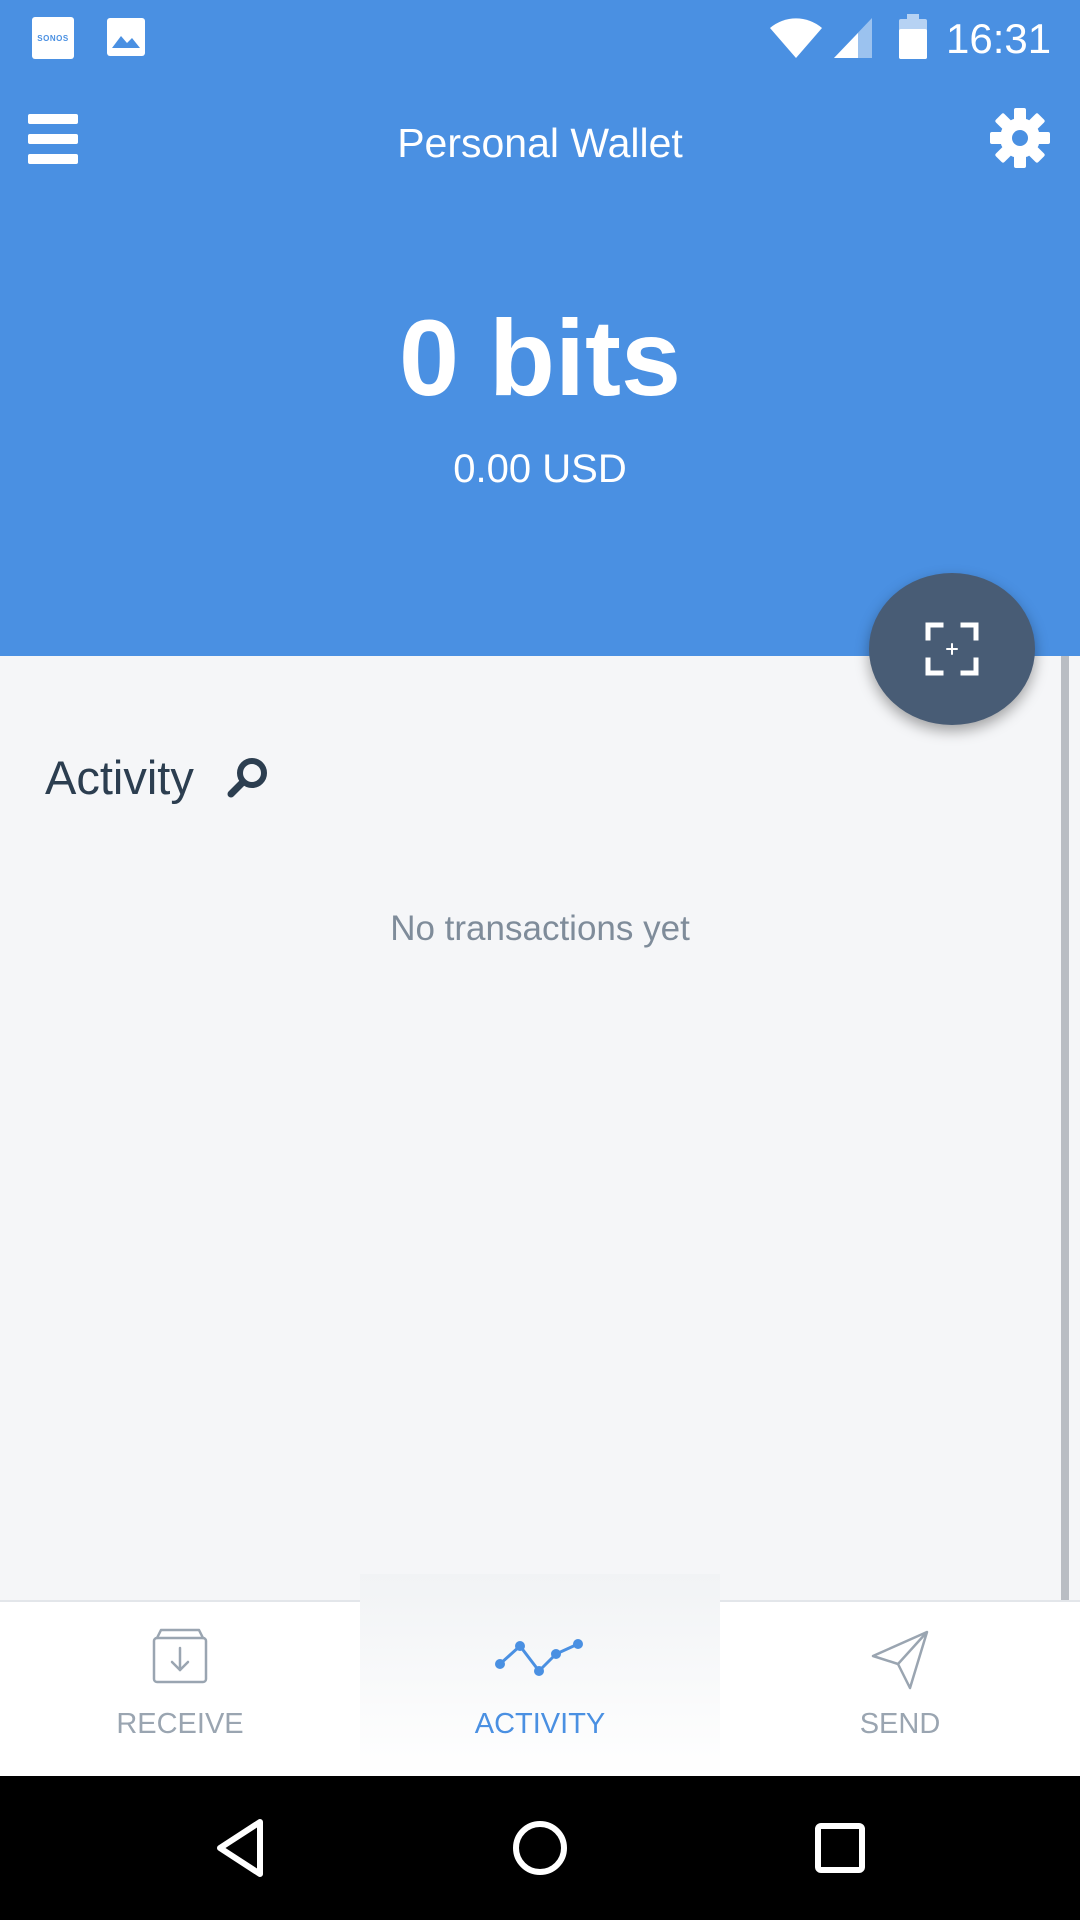 The width and height of the screenshot is (1080, 1920). Describe the element at coordinates (540, 143) in the screenshot. I see `page-title: Personal Wallet` at that location.